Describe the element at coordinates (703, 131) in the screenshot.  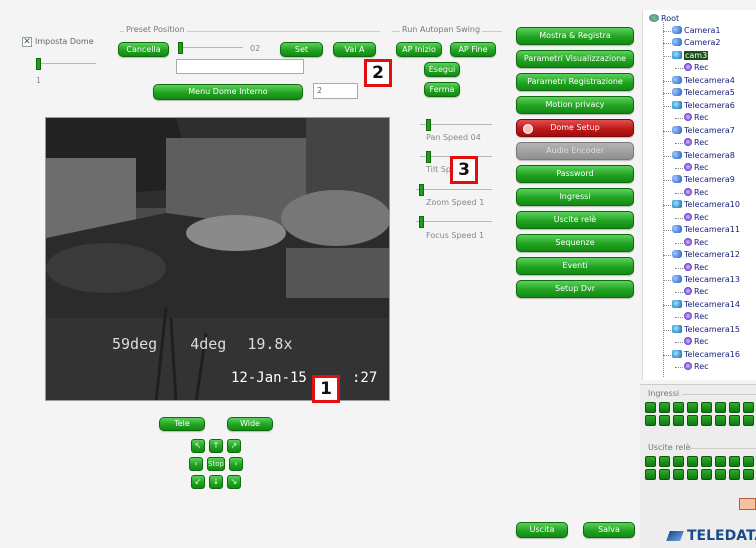
I see `tree-camera-node: Telecamera7` at that location.